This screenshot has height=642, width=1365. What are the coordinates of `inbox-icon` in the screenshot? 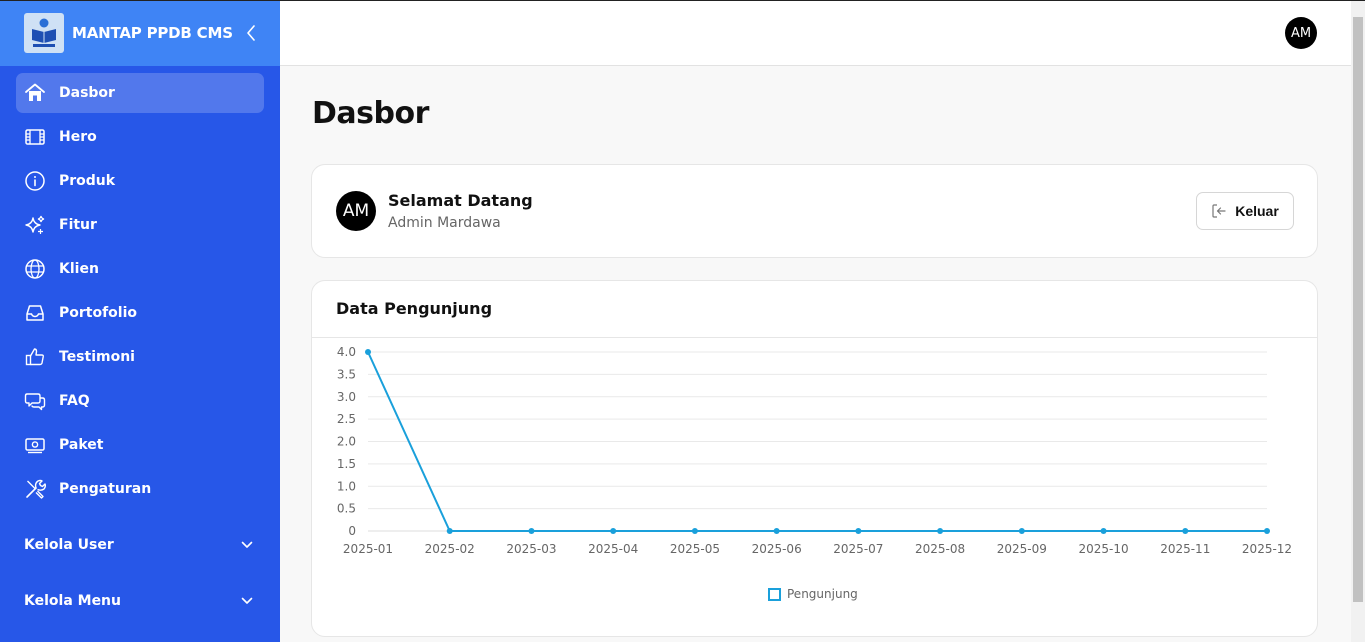 It's located at (35, 313).